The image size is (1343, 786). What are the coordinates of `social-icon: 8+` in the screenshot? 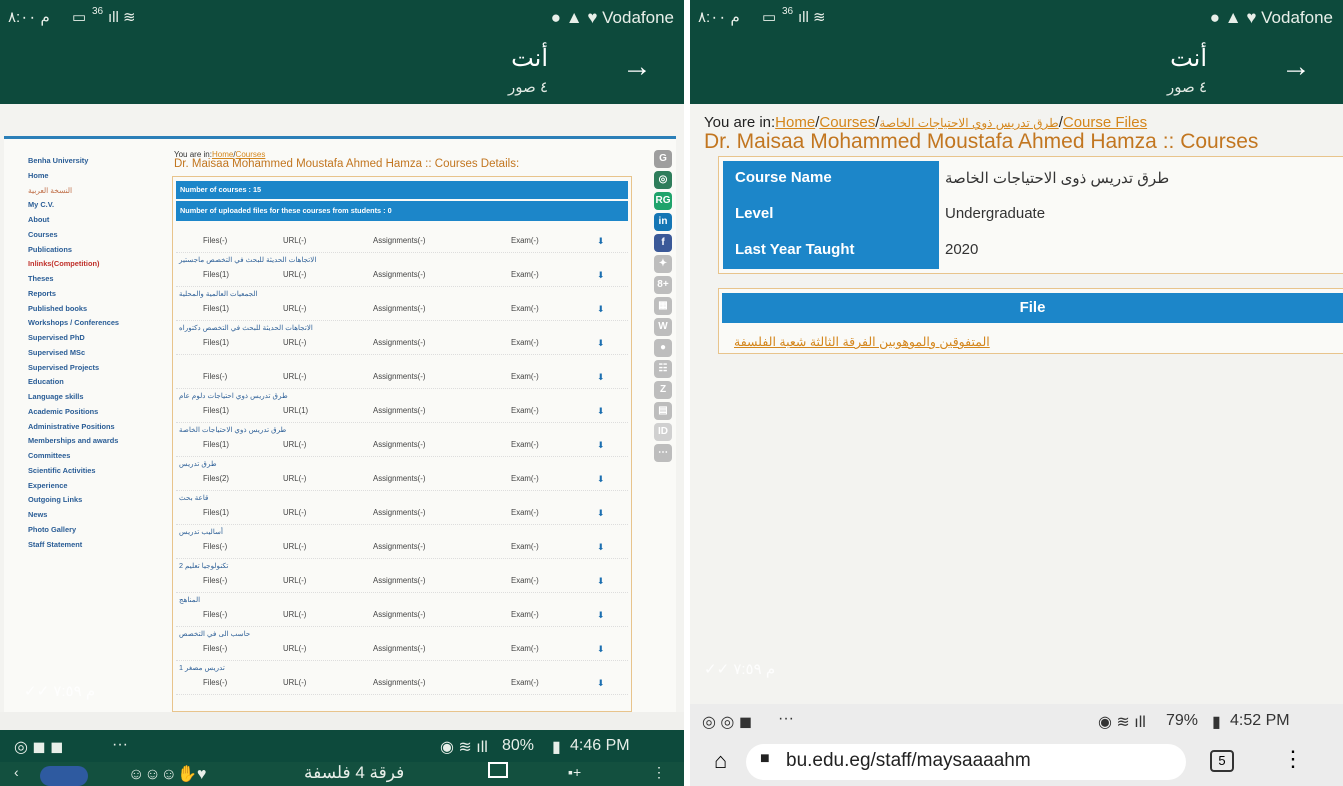 It's located at (663, 285).